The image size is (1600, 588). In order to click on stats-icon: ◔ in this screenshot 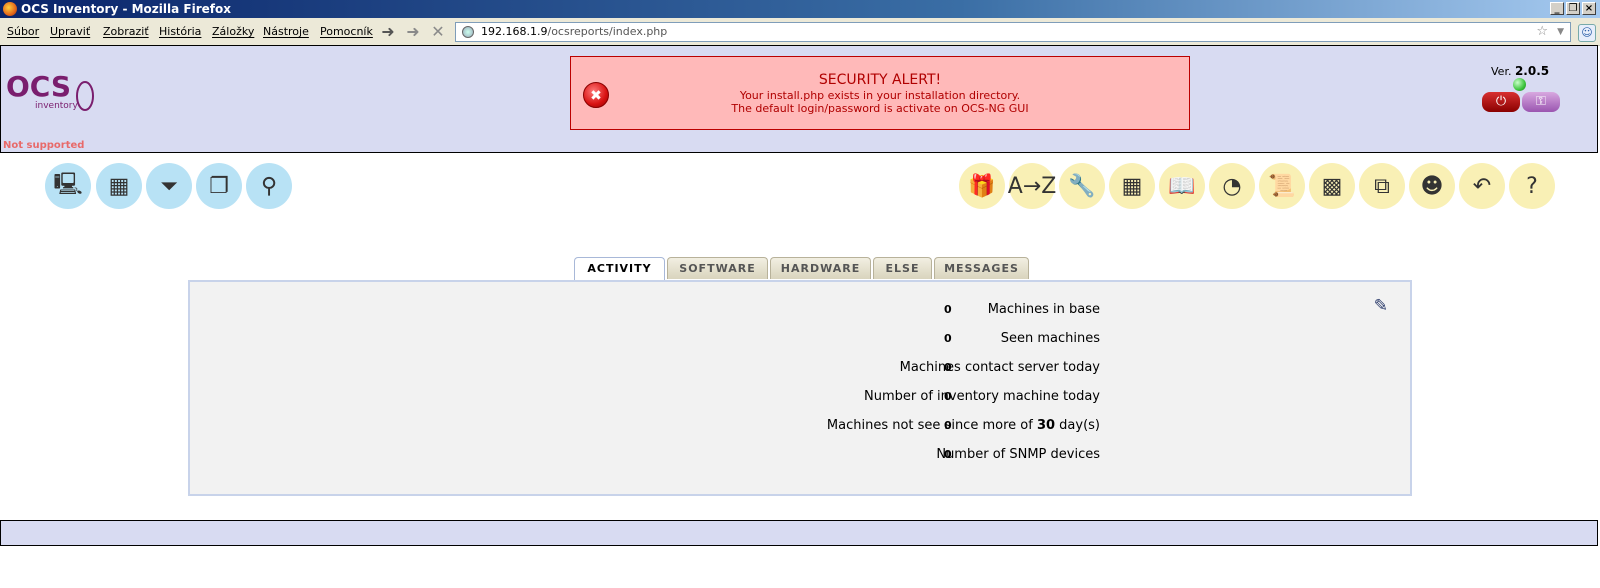, I will do `click(1232, 186)`.